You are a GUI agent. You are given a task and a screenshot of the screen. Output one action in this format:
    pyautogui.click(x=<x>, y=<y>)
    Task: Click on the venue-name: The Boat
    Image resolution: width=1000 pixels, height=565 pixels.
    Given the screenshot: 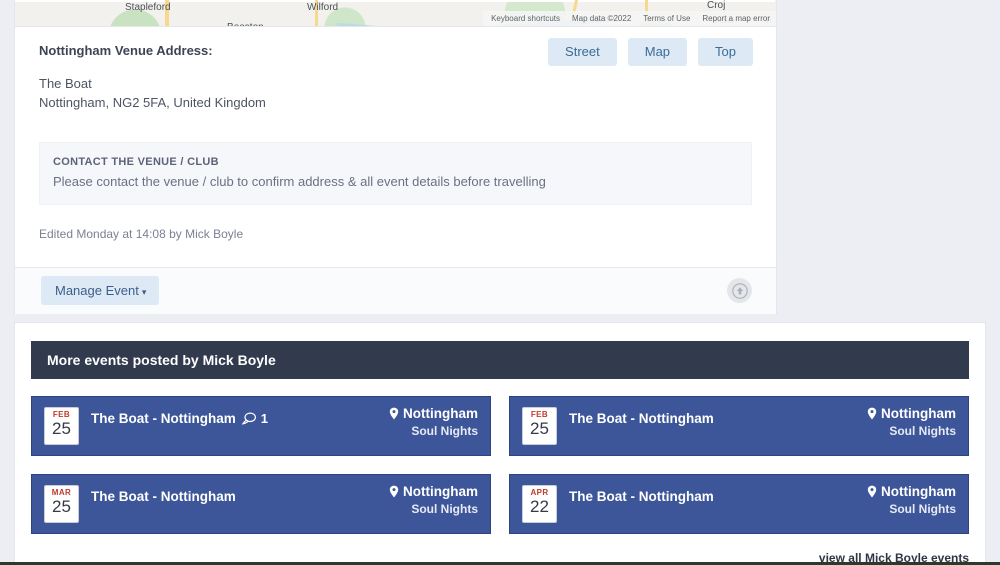 What is the action you would take?
    pyautogui.click(x=65, y=83)
    